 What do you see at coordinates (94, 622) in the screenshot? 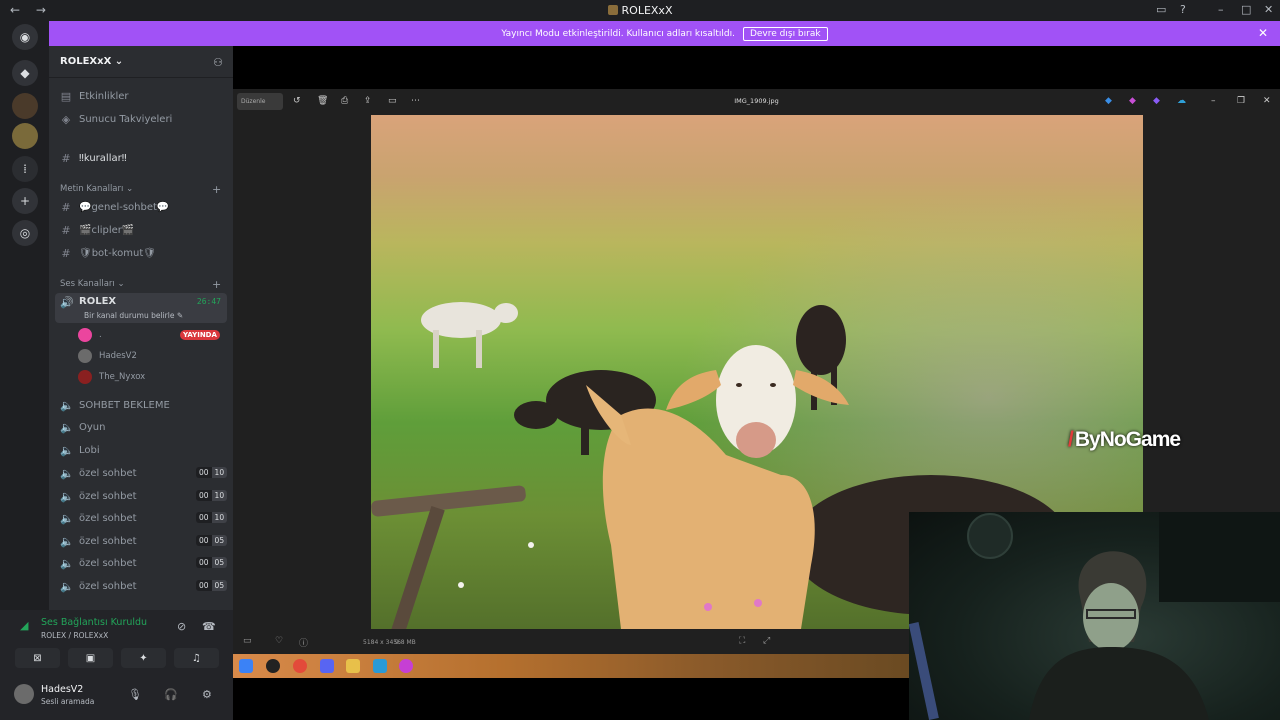
I see `voice-status: Ses Bağlantısı Kuruldu` at bounding box center [94, 622].